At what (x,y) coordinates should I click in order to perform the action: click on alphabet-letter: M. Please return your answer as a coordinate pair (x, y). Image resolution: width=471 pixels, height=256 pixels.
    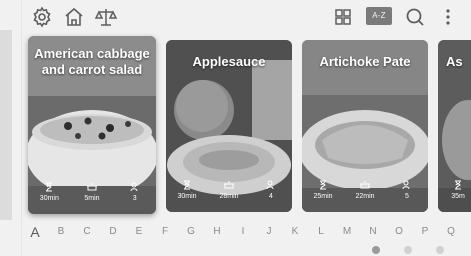
    Looking at the image, I should click on (347, 232).